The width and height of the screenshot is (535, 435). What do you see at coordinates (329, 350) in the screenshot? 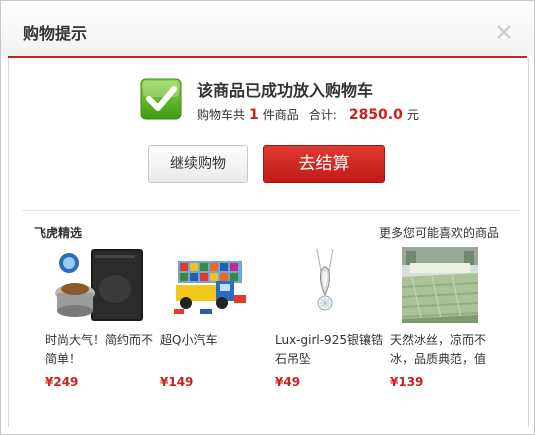
I see `product-name: Lux-girl-925银镶锆石吊坠` at bounding box center [329, 350].